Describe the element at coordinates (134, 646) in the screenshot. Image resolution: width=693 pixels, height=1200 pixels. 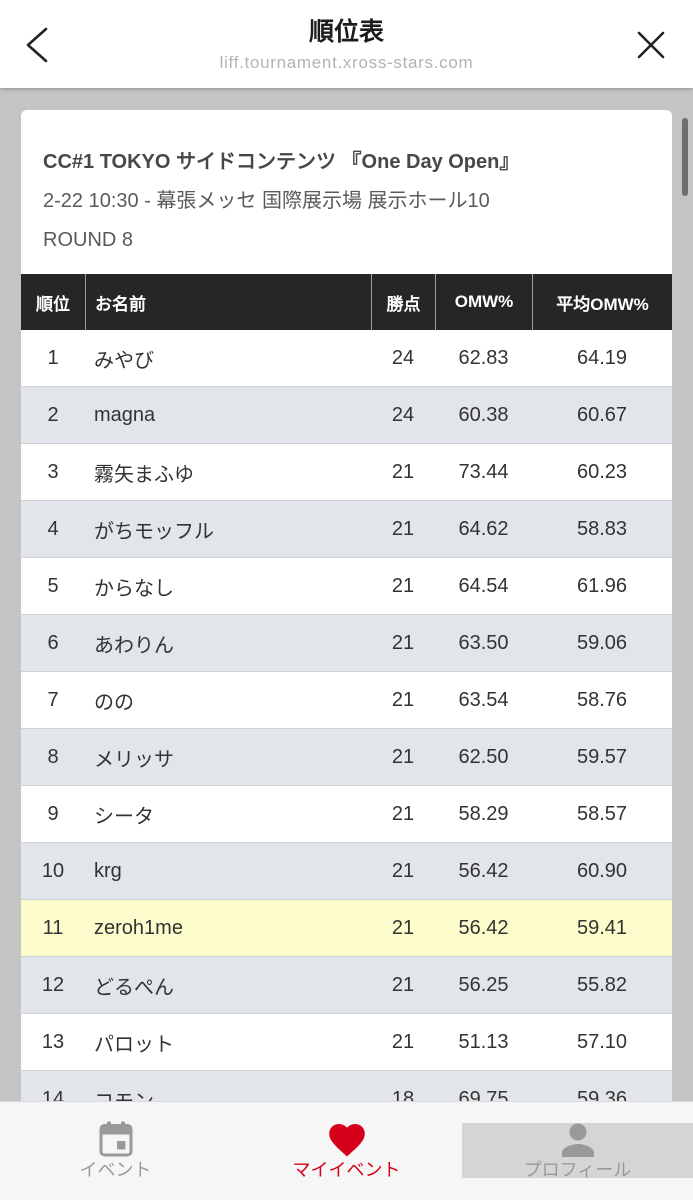
I see `player-name-cell: あわりん` at that location.